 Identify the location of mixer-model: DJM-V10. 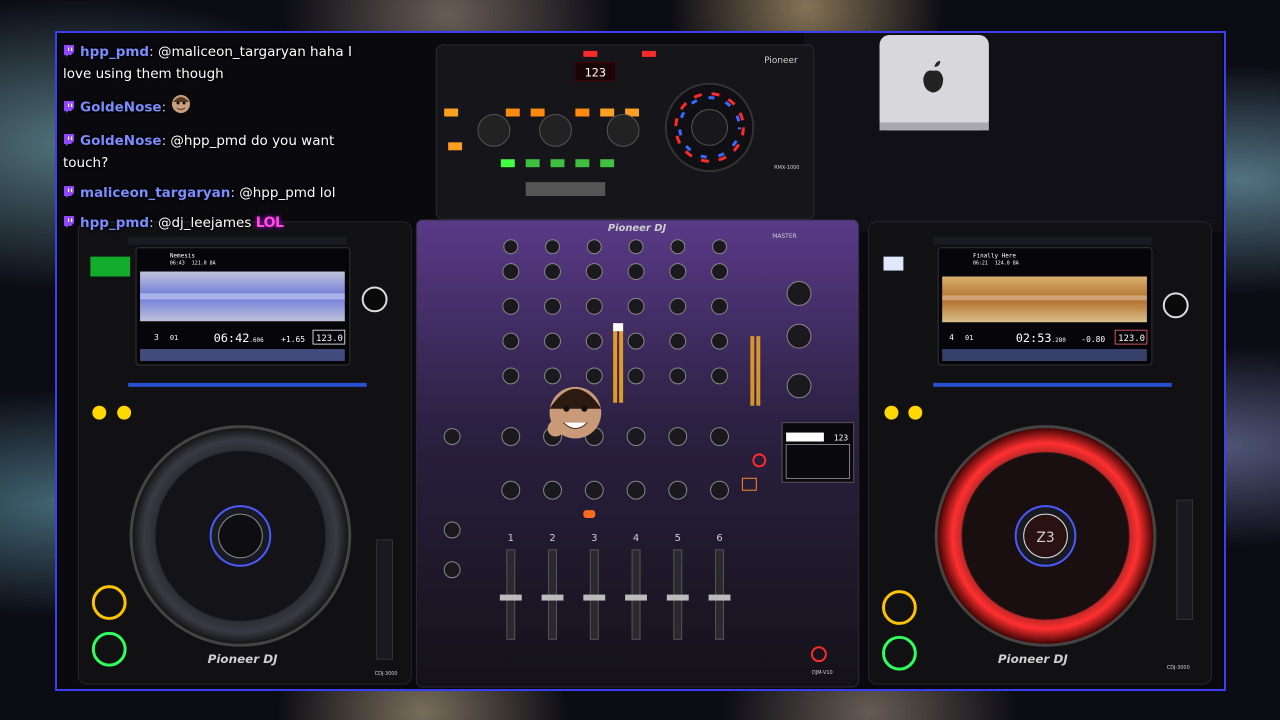
(822, 673).